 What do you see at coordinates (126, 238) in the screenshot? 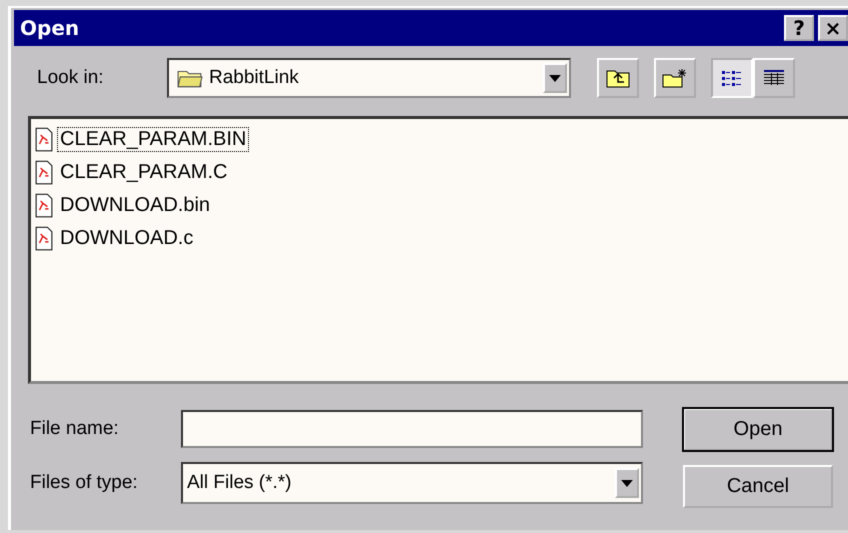
I see `file-name: DOWNLOAD.c` at bounding box center [126, 238].